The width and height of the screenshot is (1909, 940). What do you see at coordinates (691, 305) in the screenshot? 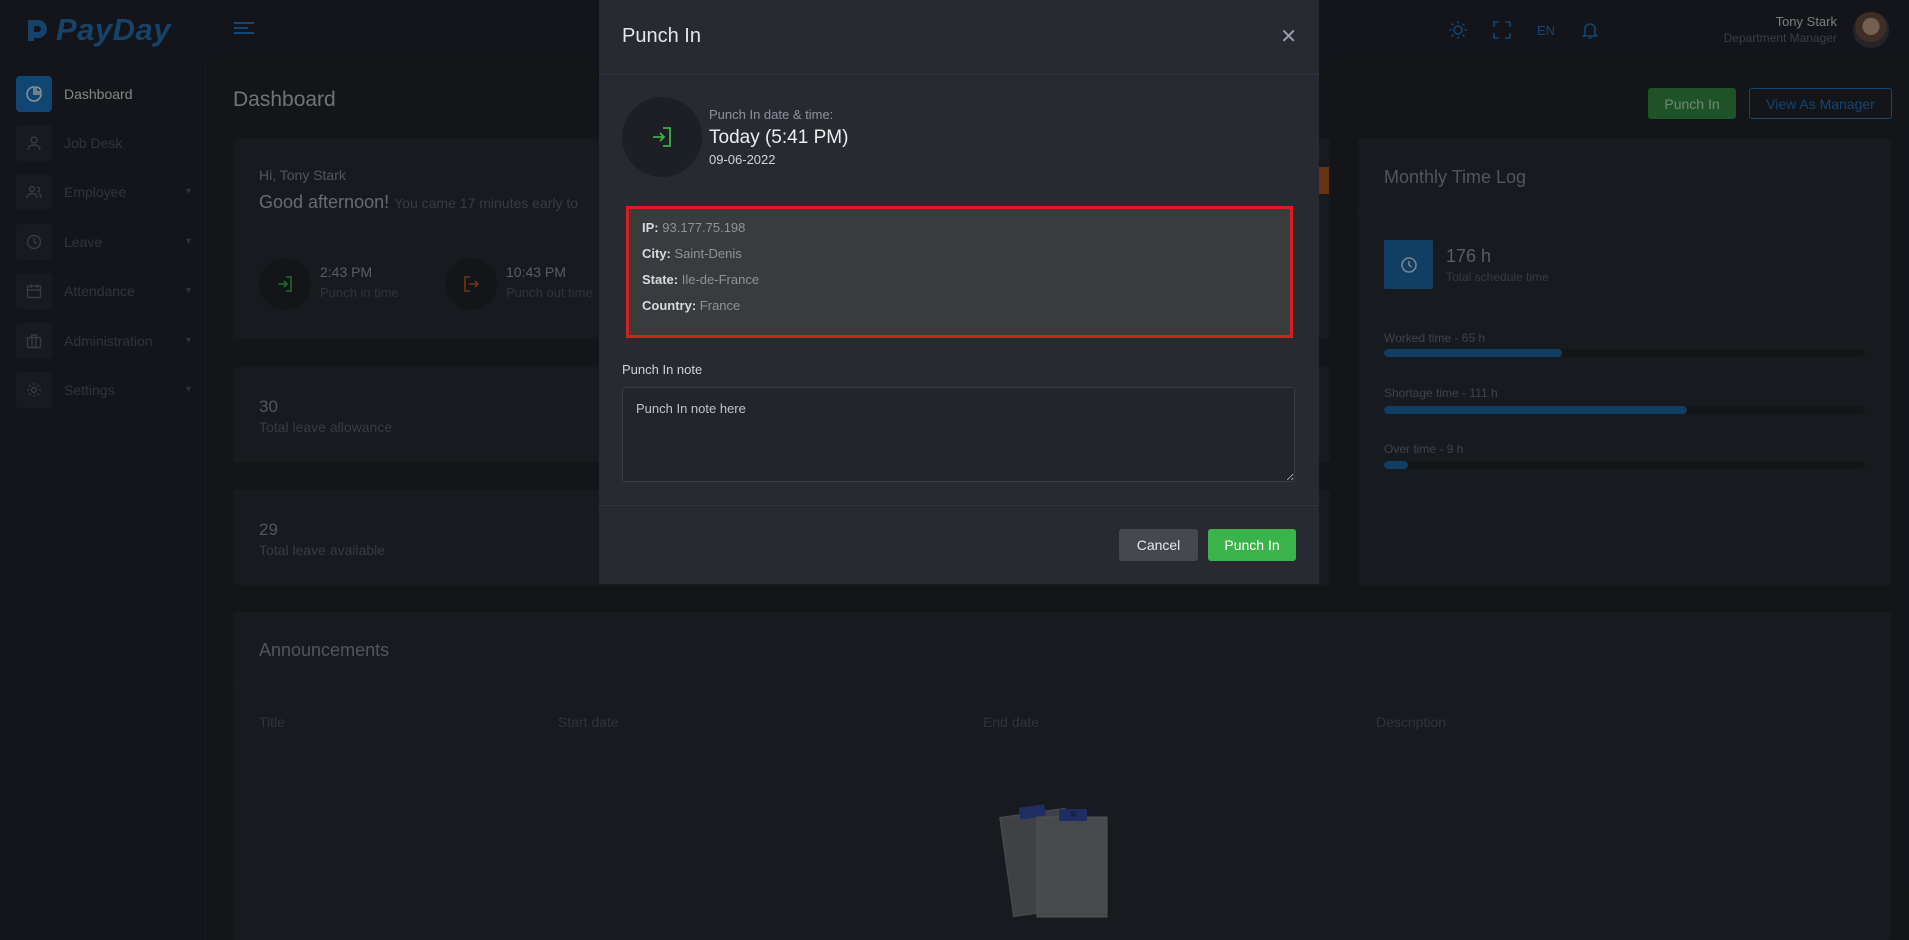
I see `geo-country: Country: France` at bounding box center [691, 305].